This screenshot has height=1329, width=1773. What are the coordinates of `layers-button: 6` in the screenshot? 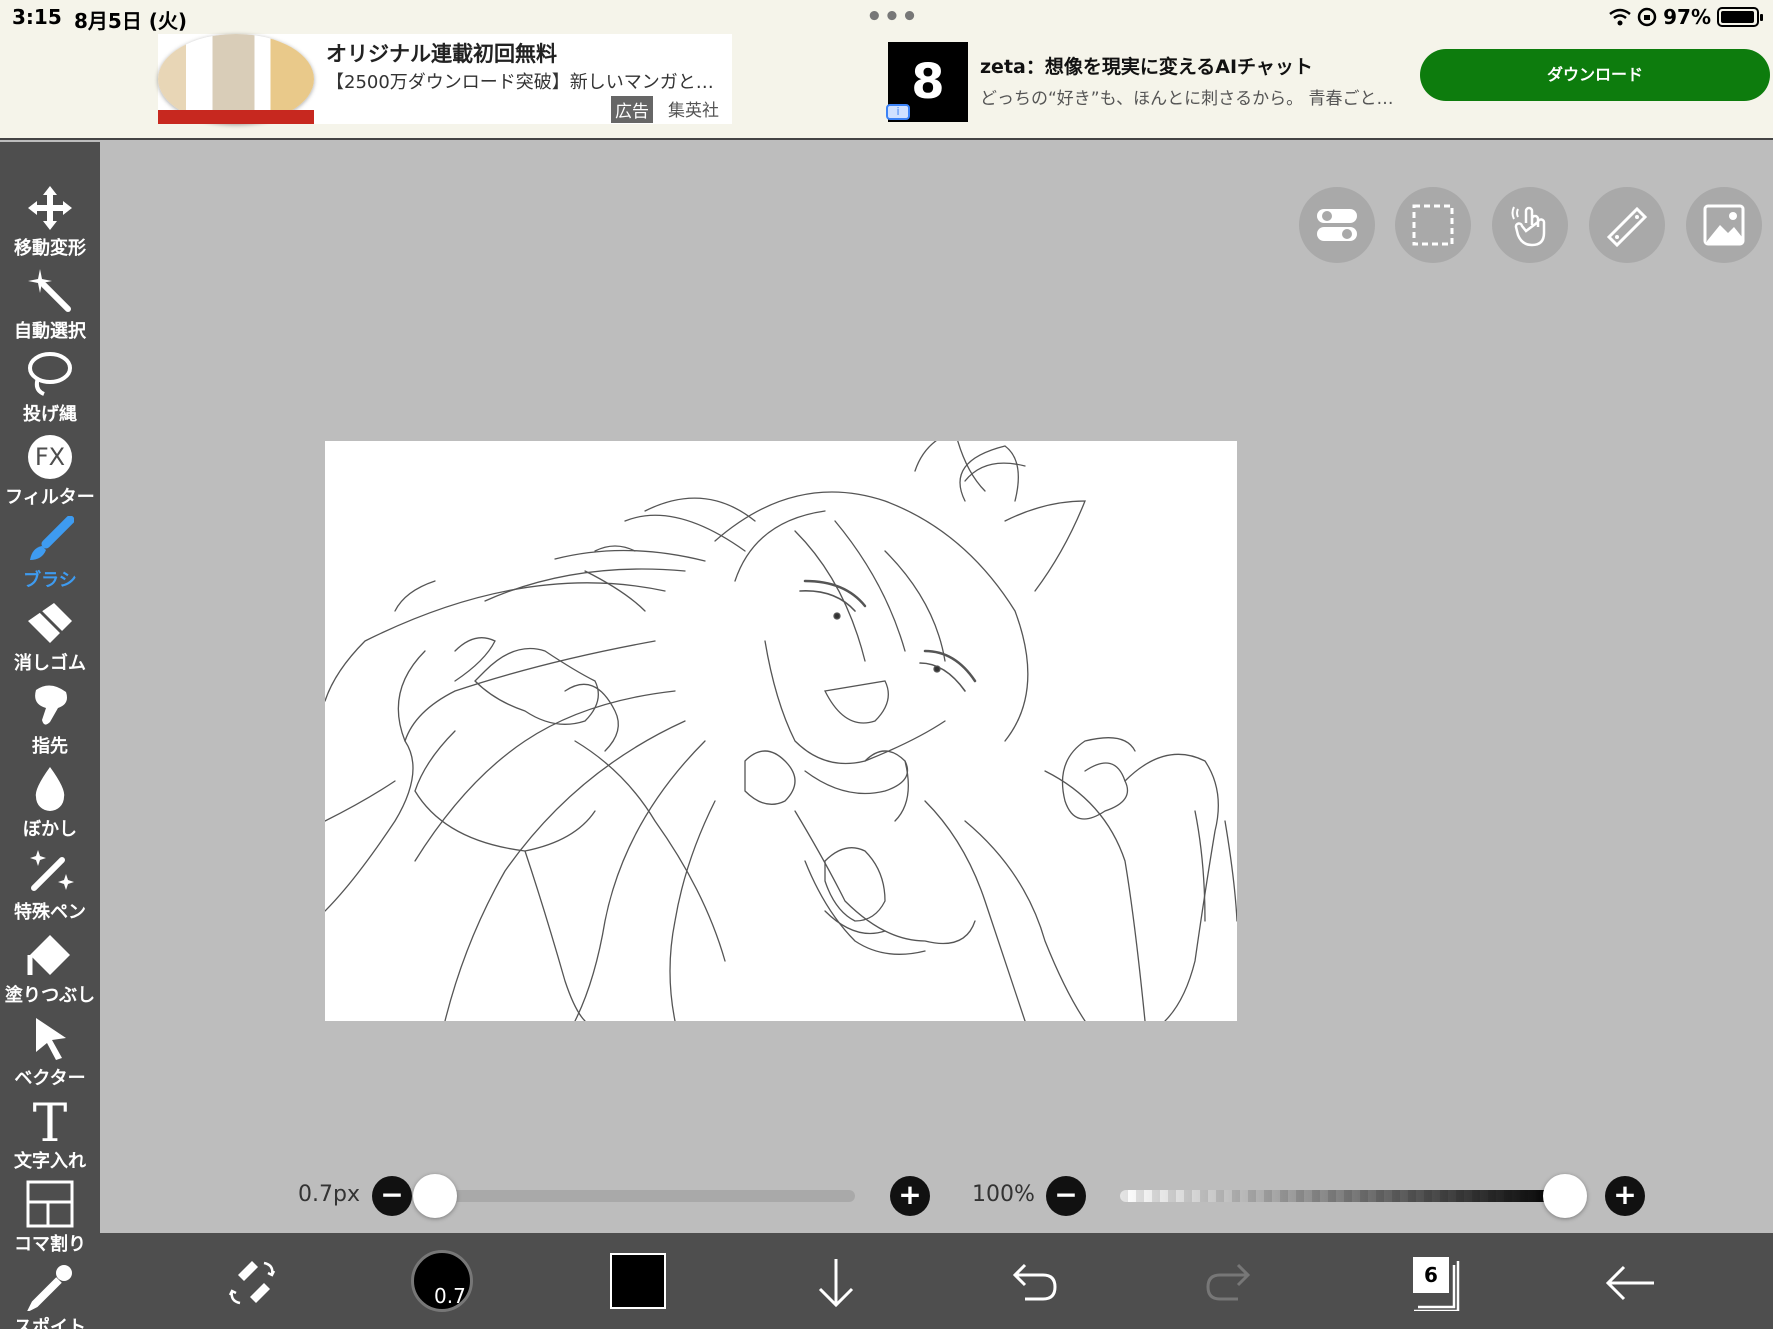 It's located at (1434, 1282).